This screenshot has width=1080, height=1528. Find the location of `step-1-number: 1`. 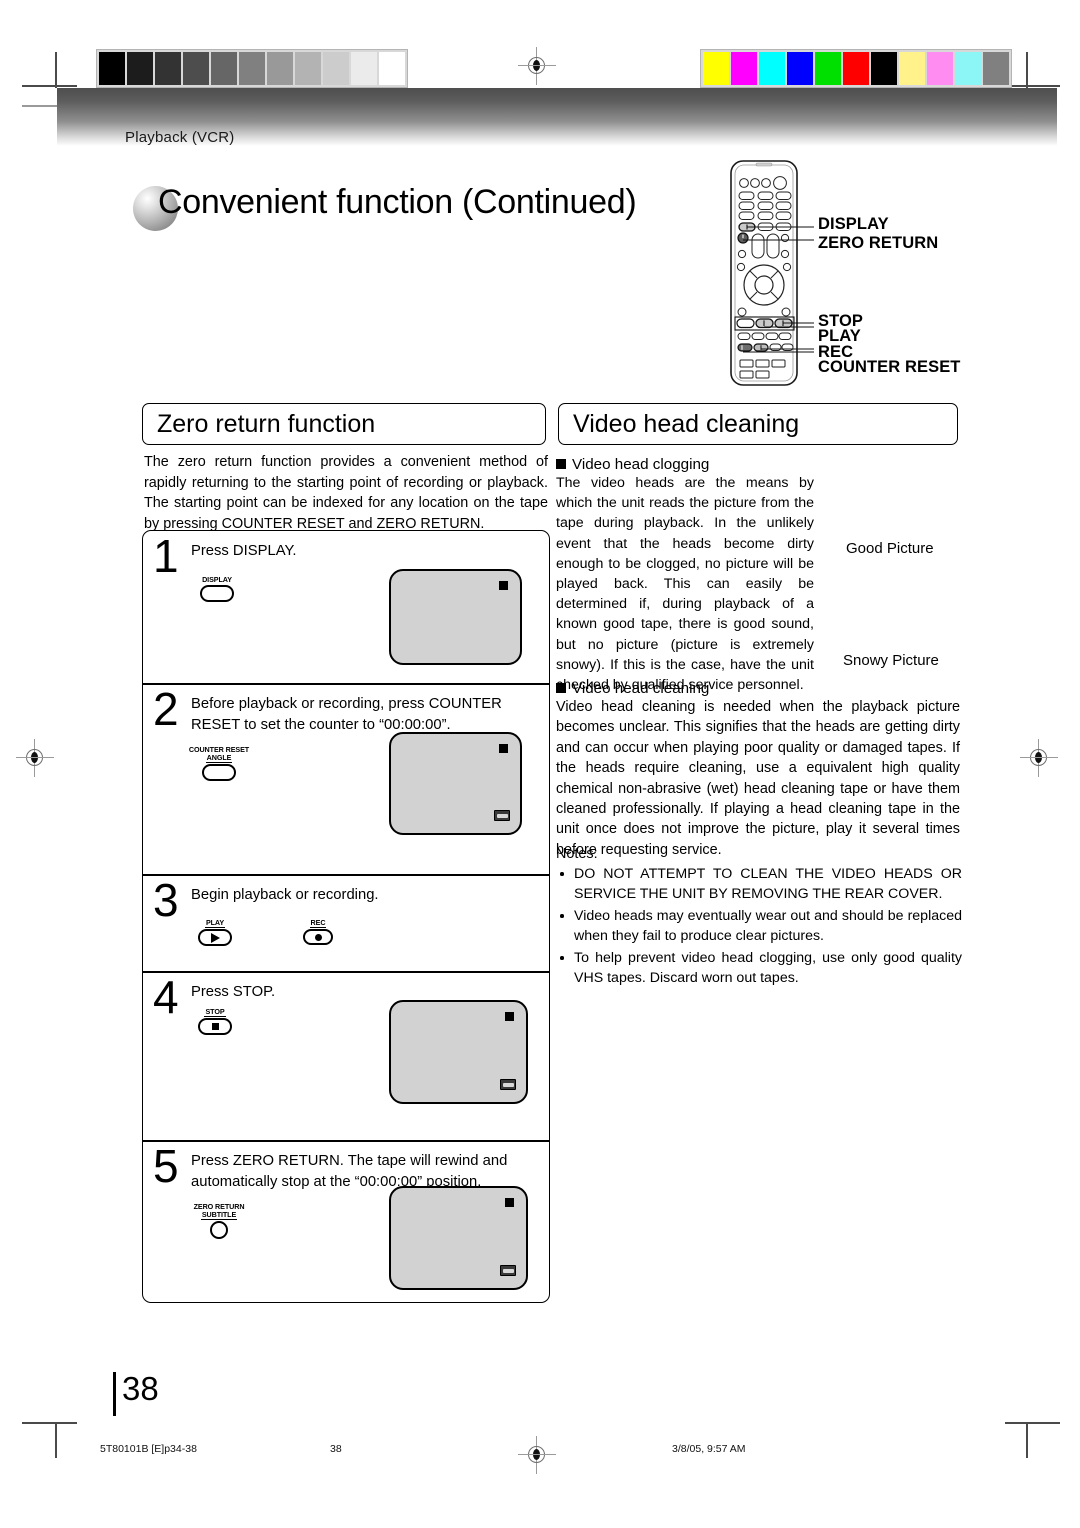

step-1-number: 1 is located at coordinates (166, 556).